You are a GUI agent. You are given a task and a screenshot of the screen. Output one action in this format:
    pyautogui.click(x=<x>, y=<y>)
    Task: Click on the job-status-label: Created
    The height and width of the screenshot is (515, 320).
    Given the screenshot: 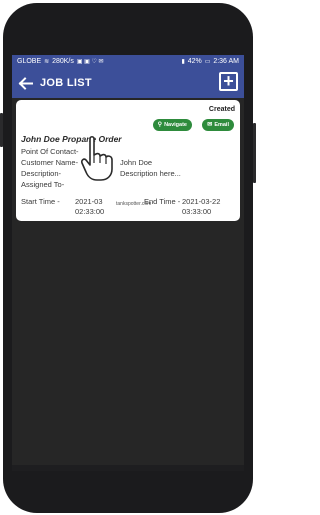 What is the action you would take?
    pyautogui.click(x=221, y=109)
    